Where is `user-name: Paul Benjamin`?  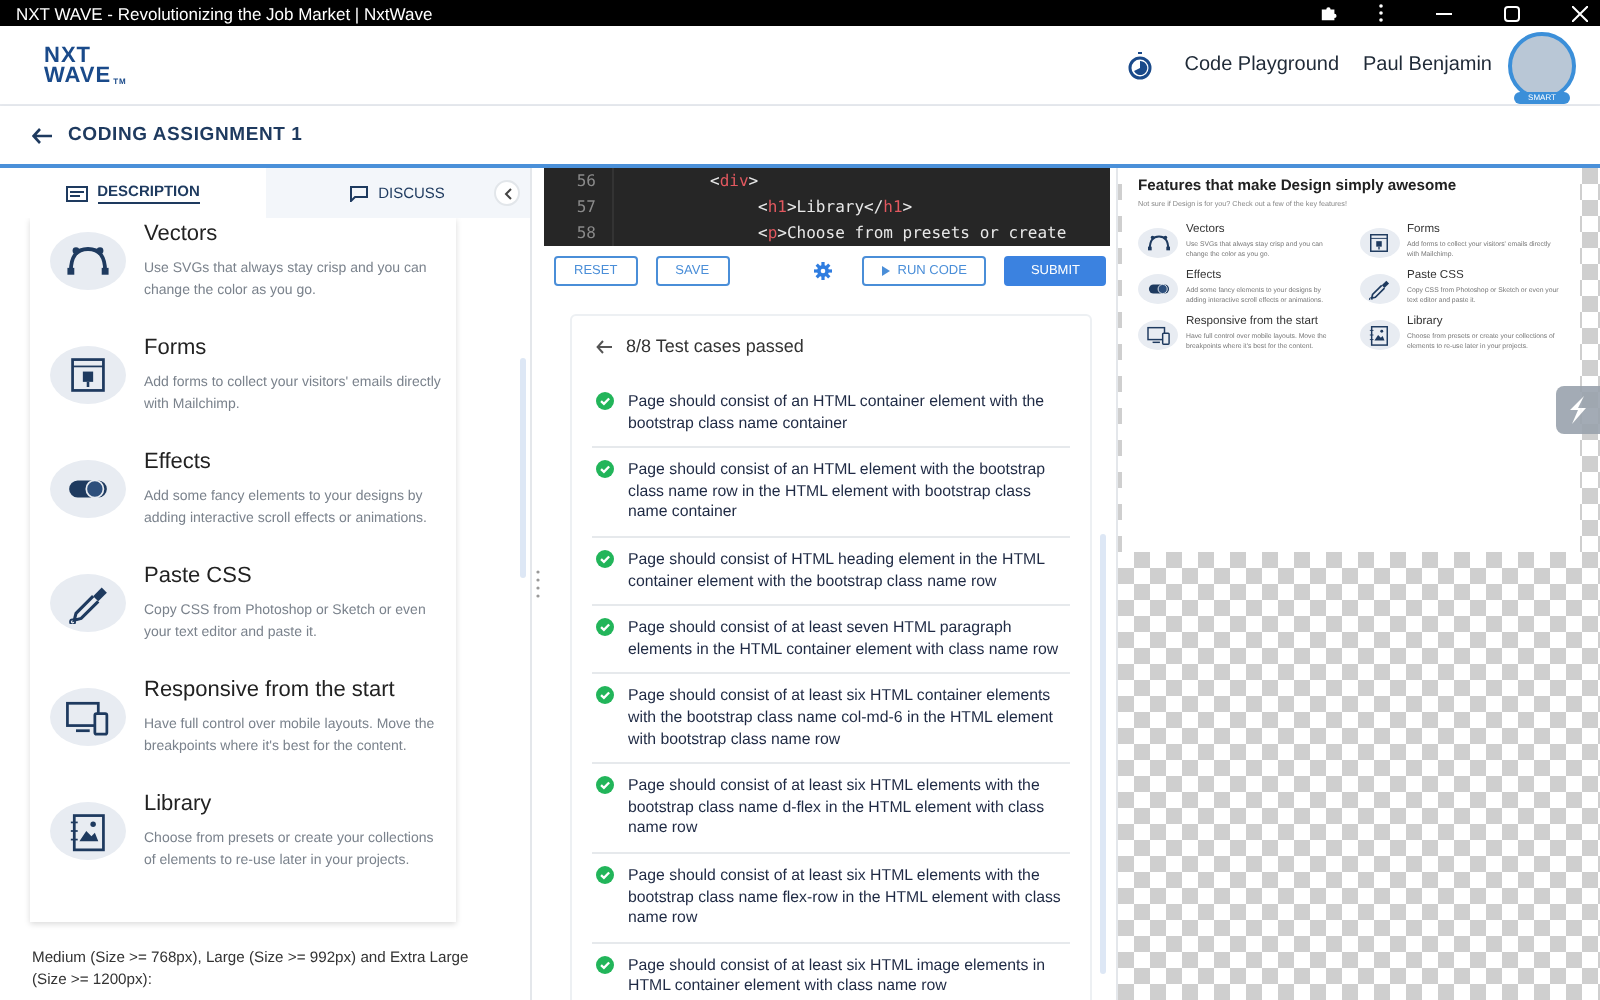 user-name: Paul Benjamin is located at coordinates (1427, 65).